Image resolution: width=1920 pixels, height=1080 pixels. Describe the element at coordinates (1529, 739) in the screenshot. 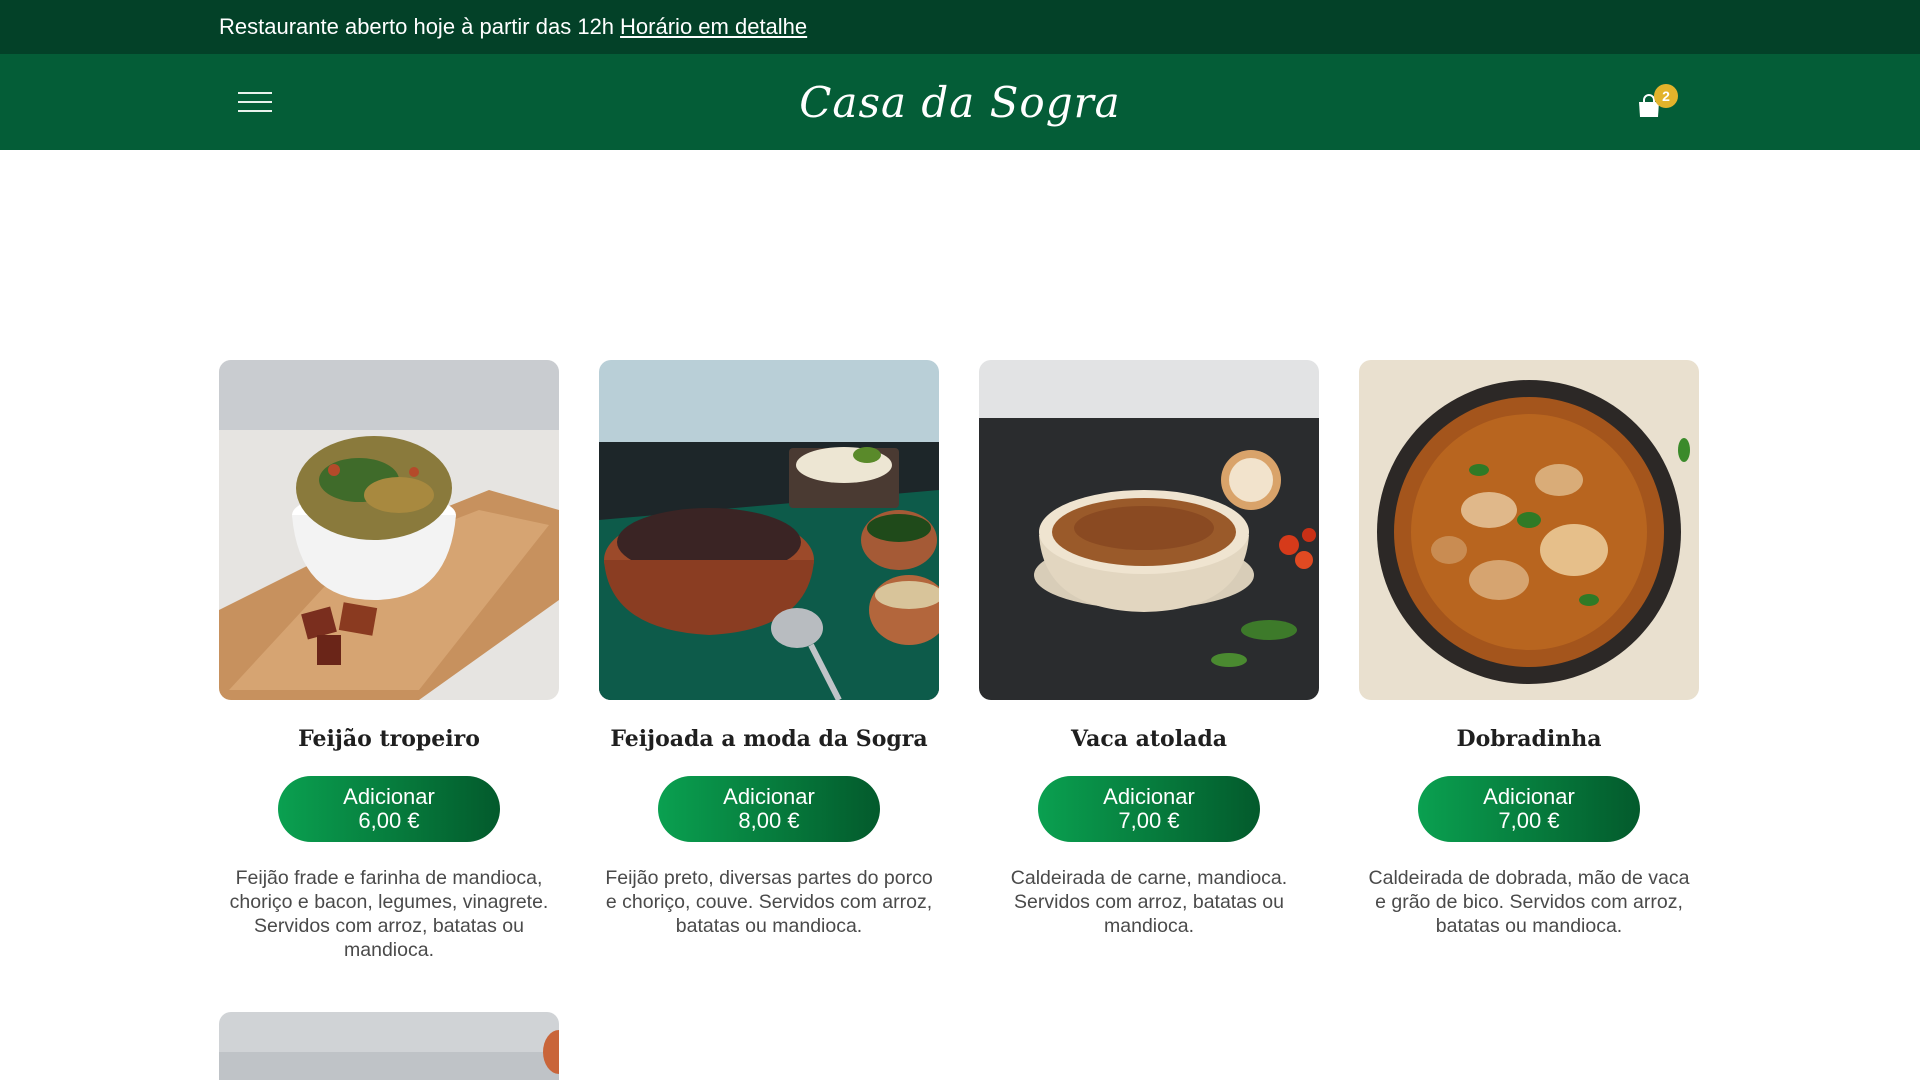

I see `product-name: Dobradinha` at that location.